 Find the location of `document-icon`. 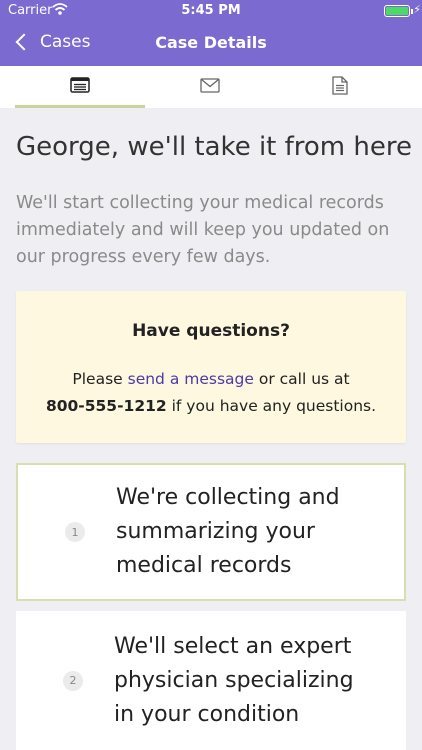

document-icon is located at coordinates (340, 87).